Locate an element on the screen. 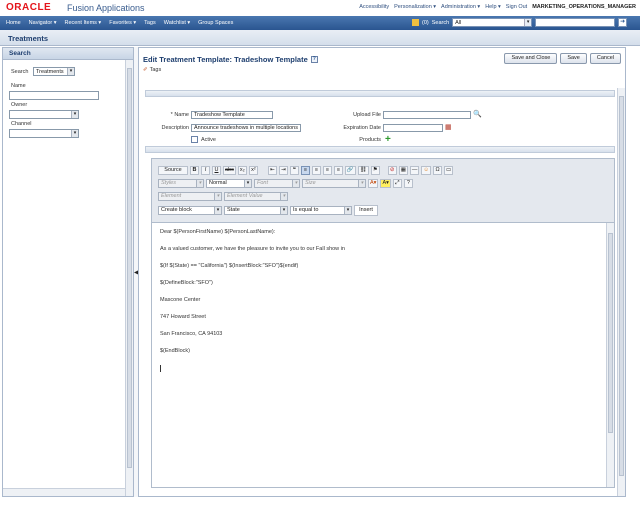 The width and height of the screenshot is (640, 512). nav-favorites: Favorites ▾ is located at coordinates (122, 23).